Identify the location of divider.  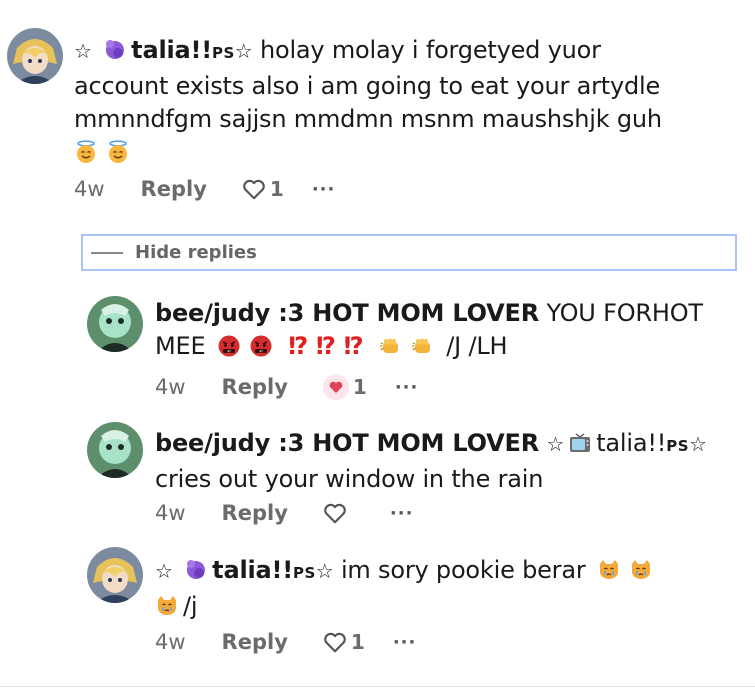
(377, 686).